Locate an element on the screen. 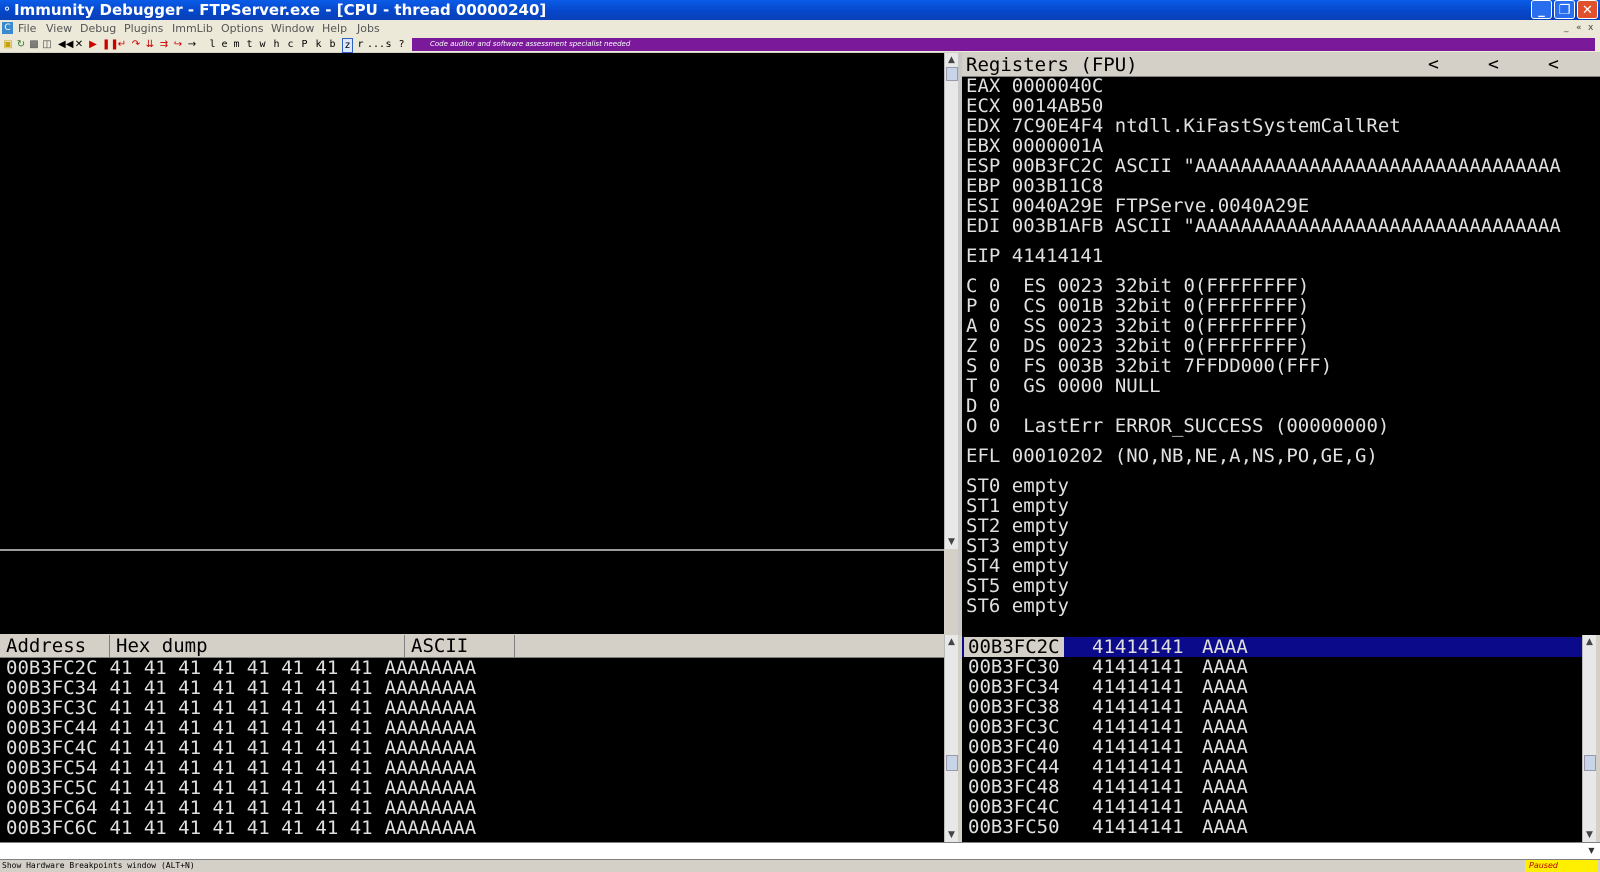 Image resolution: width=1600 pixels, height=872 pixels. stack-scrollbar: ▲ ▼ is located at coordinates (1589, 738).